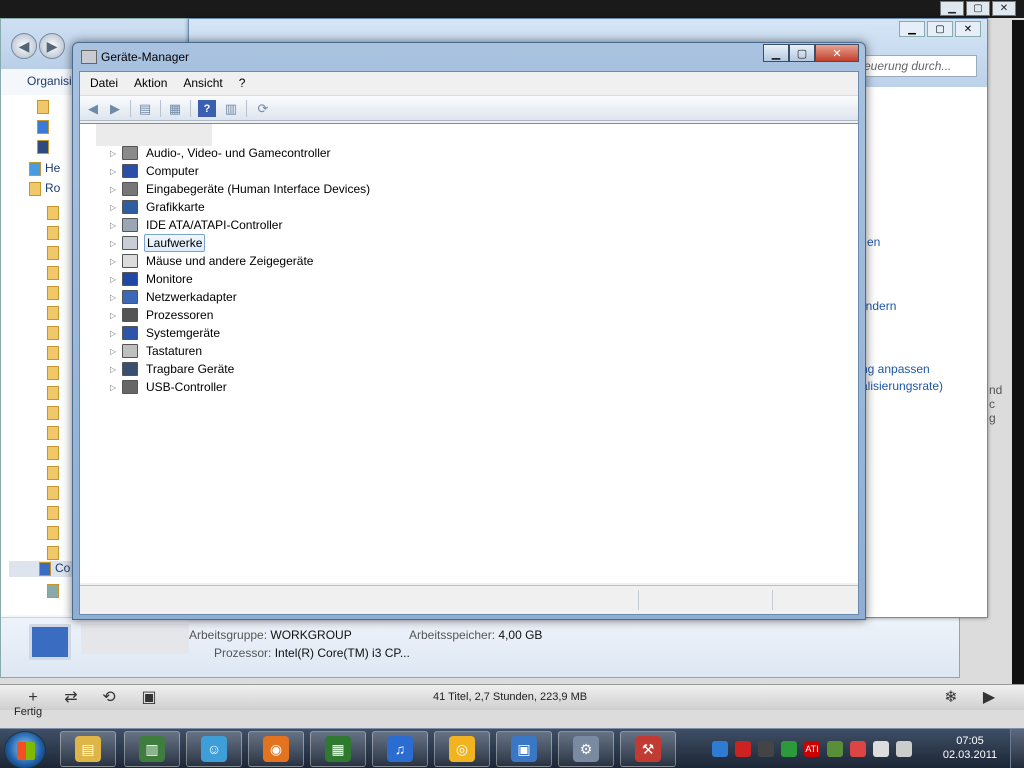 The height and width of the screenshot is (768, 1024). Describe the element at coordinates (766, 749) in the screenshot. I see `tray-network-icon` at that location.